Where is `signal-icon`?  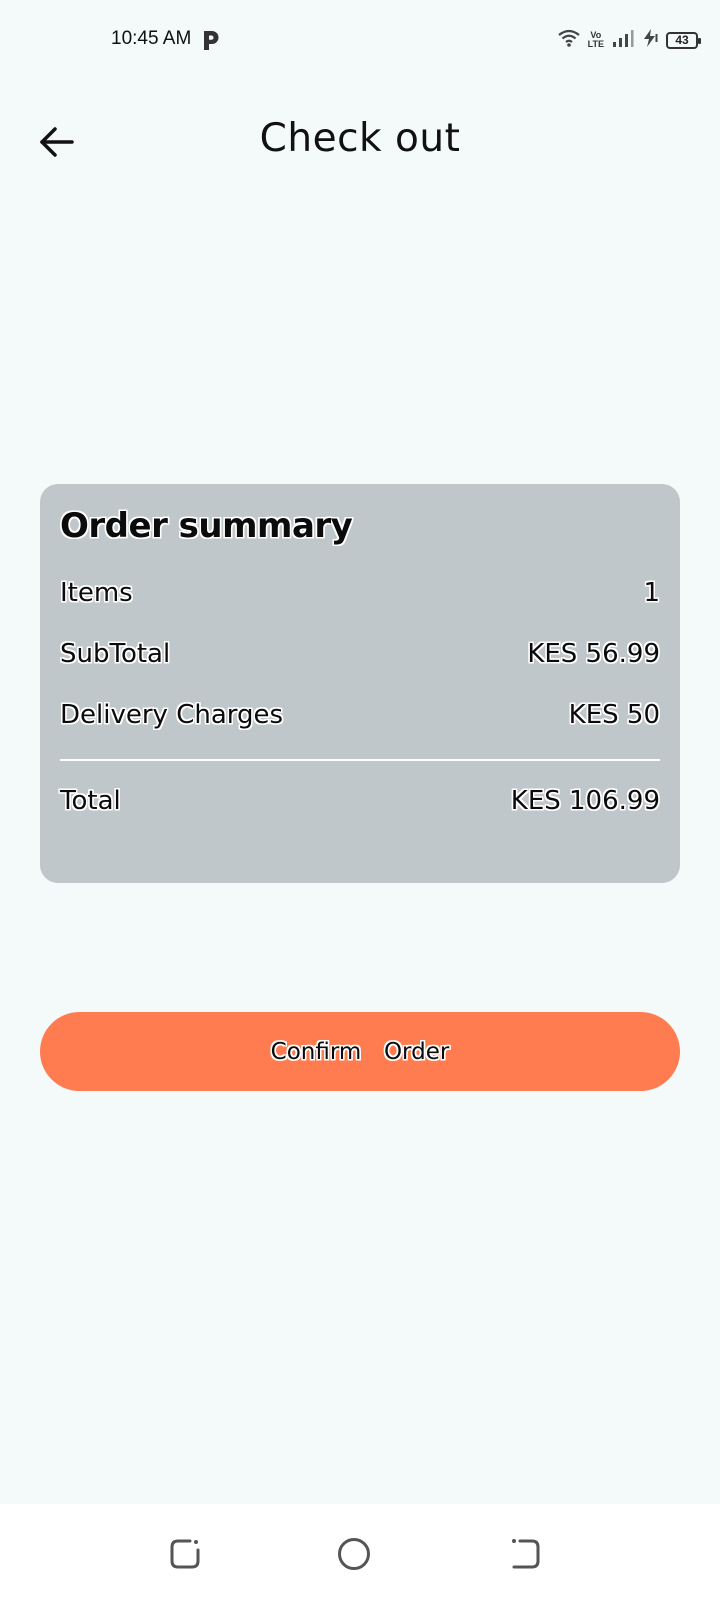
signal-icon is located at coordinates (623, 40).